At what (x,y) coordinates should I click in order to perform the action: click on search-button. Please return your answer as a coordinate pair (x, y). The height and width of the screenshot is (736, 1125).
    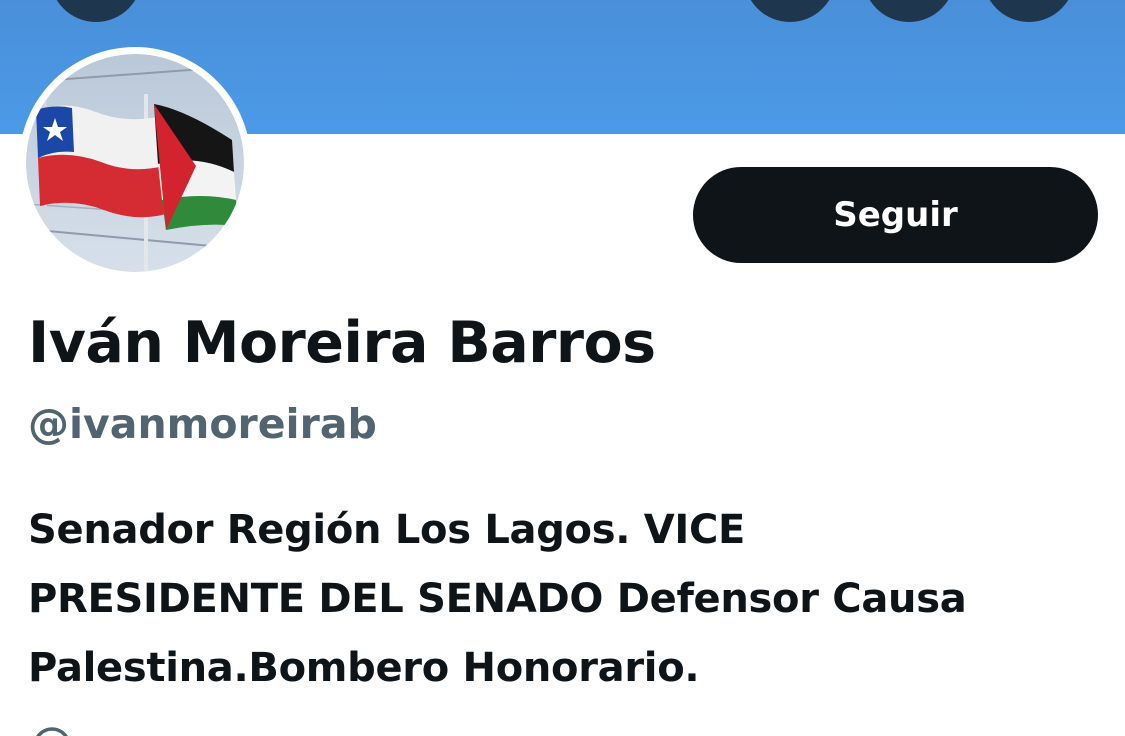
    Looking at the image, I should click on (790, 11).